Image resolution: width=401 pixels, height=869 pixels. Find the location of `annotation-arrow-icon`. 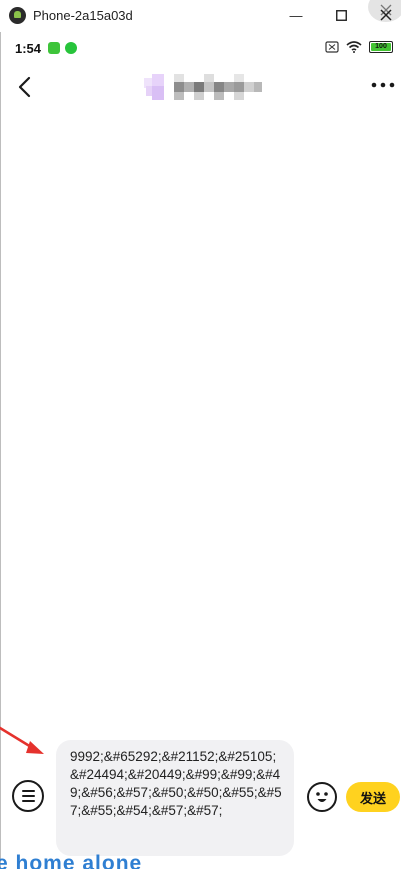

annotation-arrow-icon is located at coordinates (22, 740).